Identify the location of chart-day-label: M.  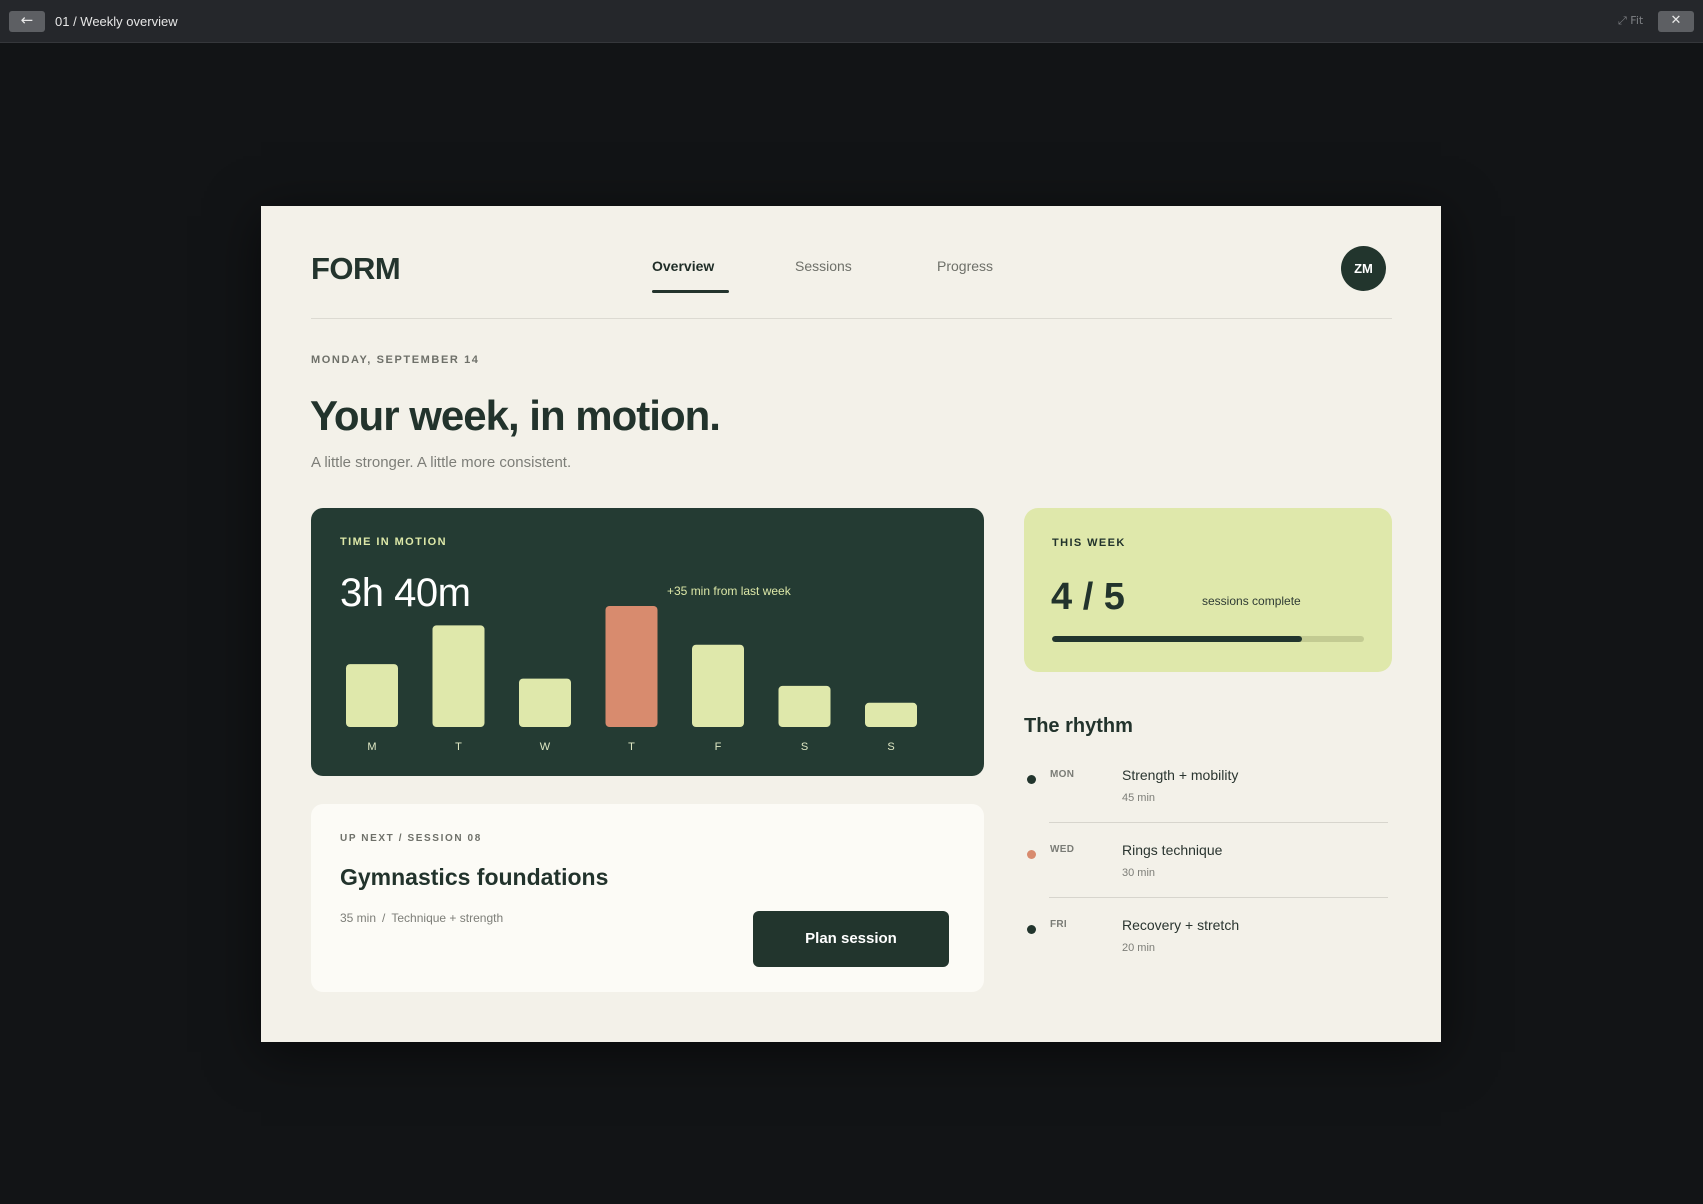
(371, 747).